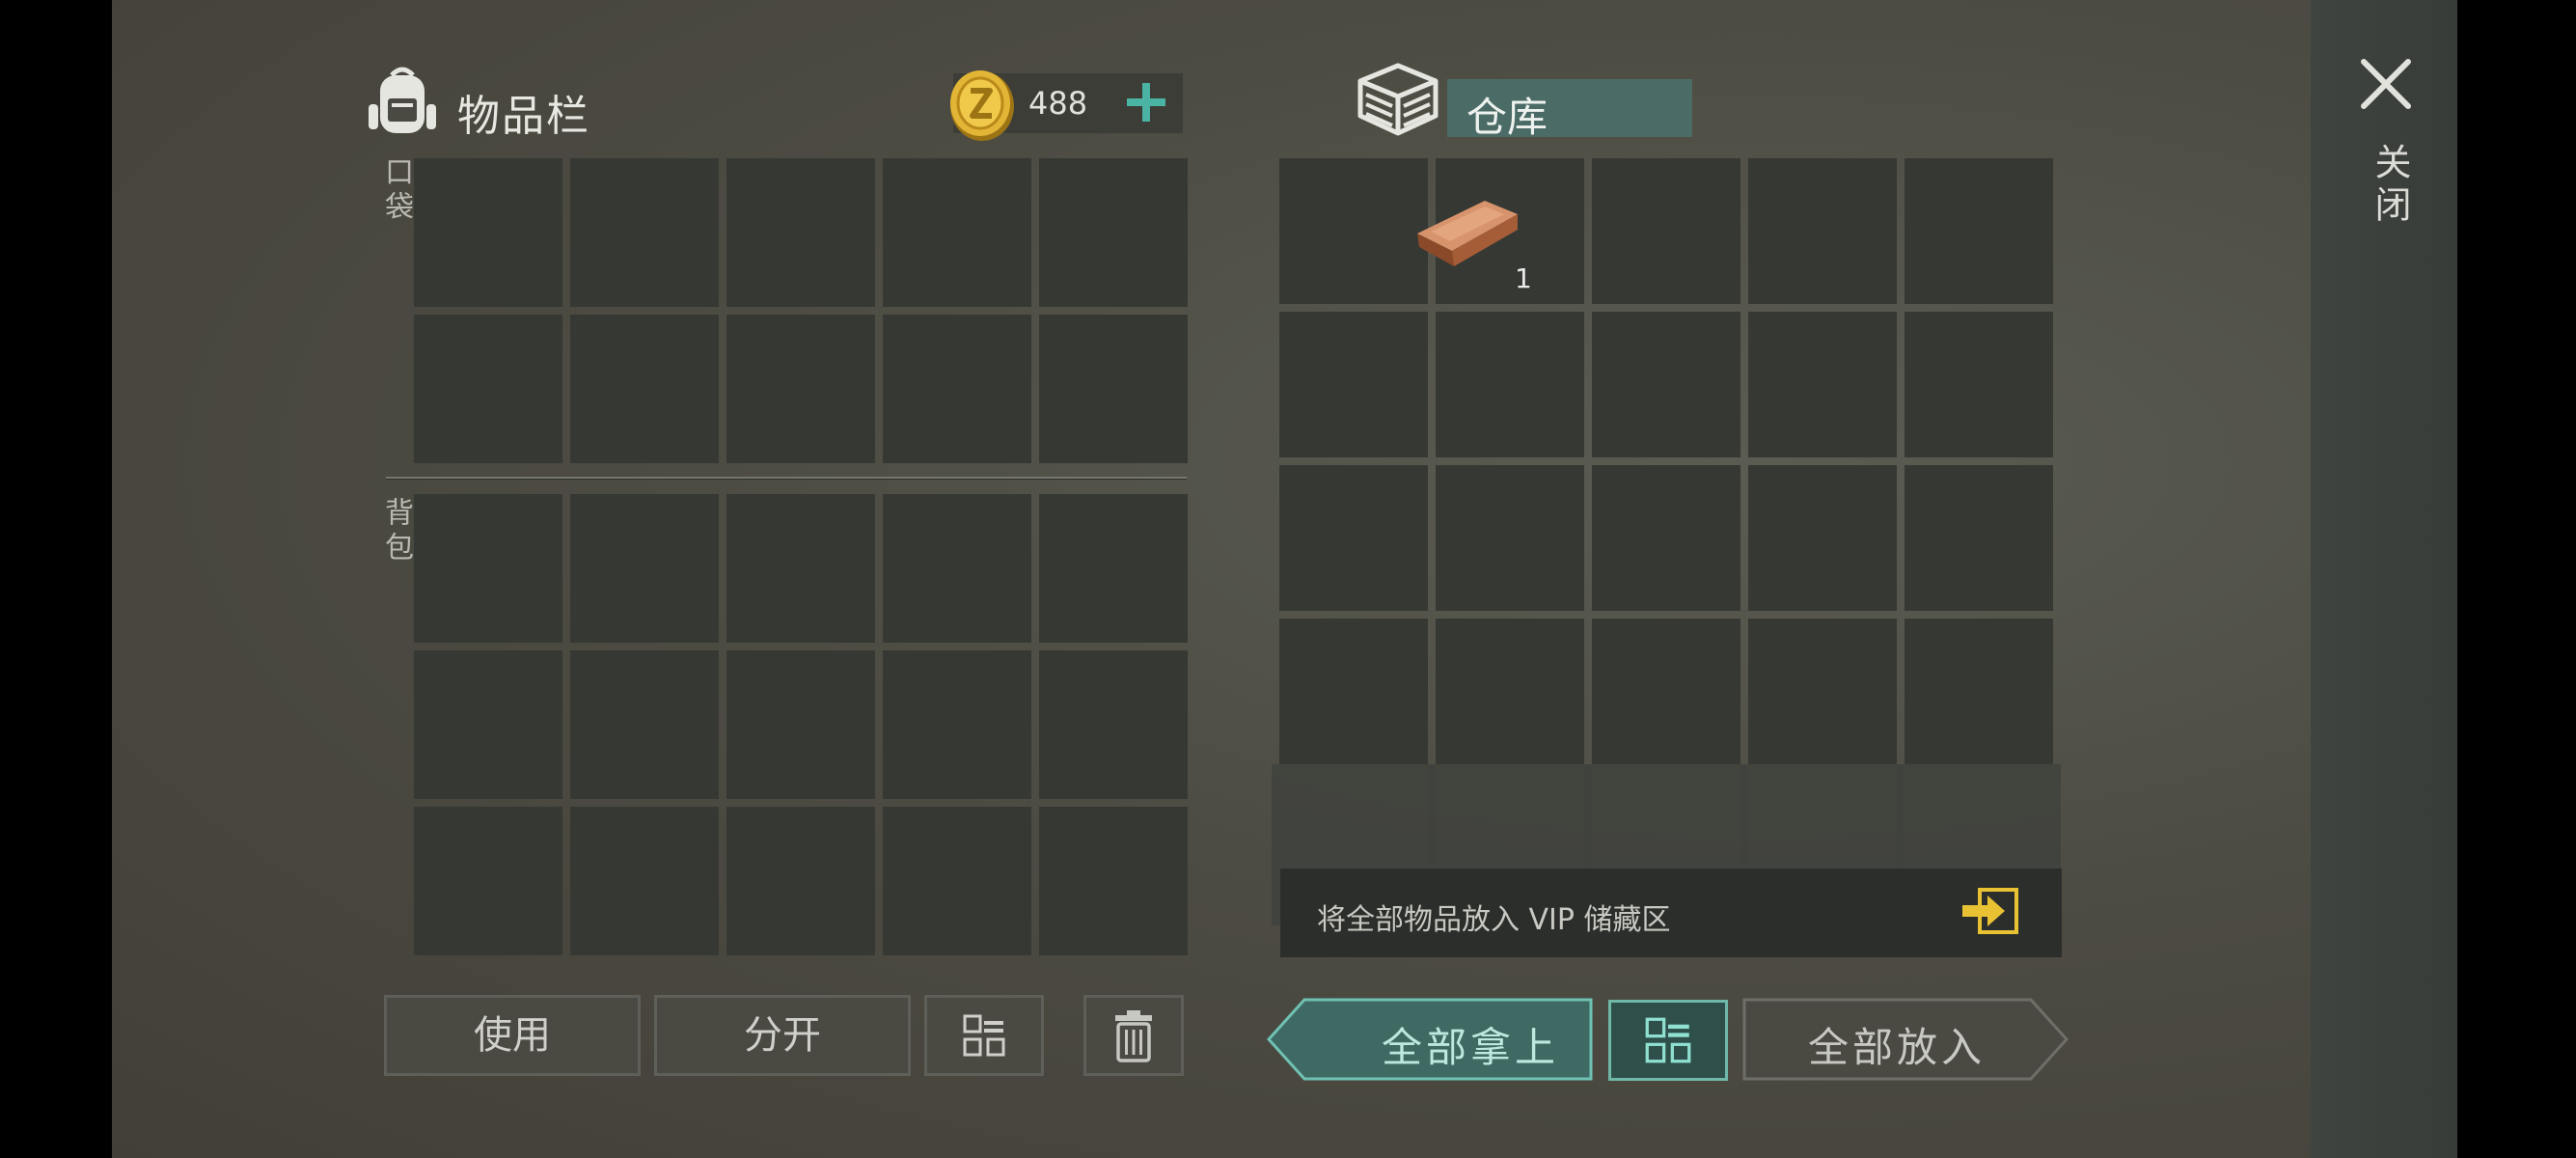  I want to click on close-icon, so click(2386, 84).